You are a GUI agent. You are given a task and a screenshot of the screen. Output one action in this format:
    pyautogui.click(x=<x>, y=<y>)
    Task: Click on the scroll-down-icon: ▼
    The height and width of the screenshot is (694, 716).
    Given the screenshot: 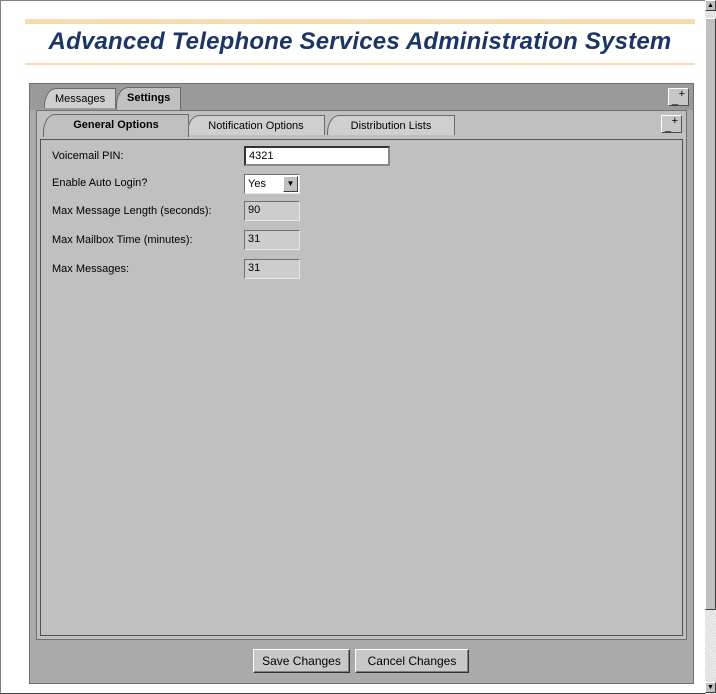 What is the action you would take?
    pyautogui.click(x=710, y=687)
    